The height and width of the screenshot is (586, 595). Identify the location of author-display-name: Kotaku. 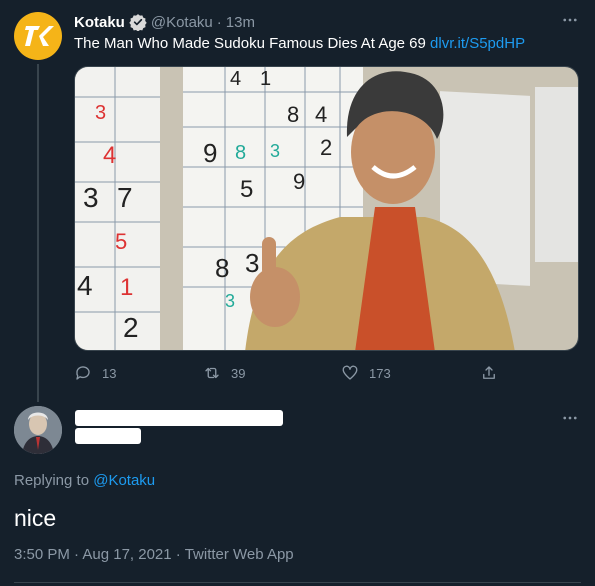
(99, 22).